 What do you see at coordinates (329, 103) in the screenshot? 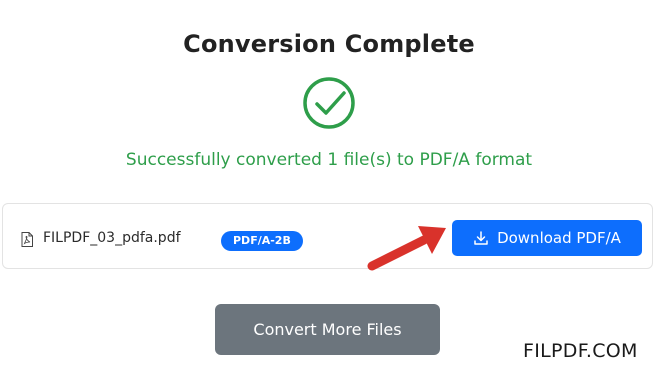
I see `check-circle-icon` at bounding box center [329, 103].